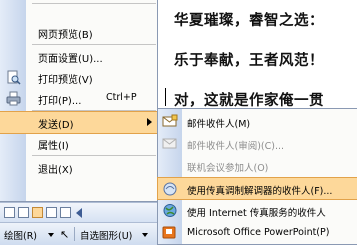  Describe the element at coordinates (170, 232) in the screenshot. I see `powerpoint-icon` at that location.